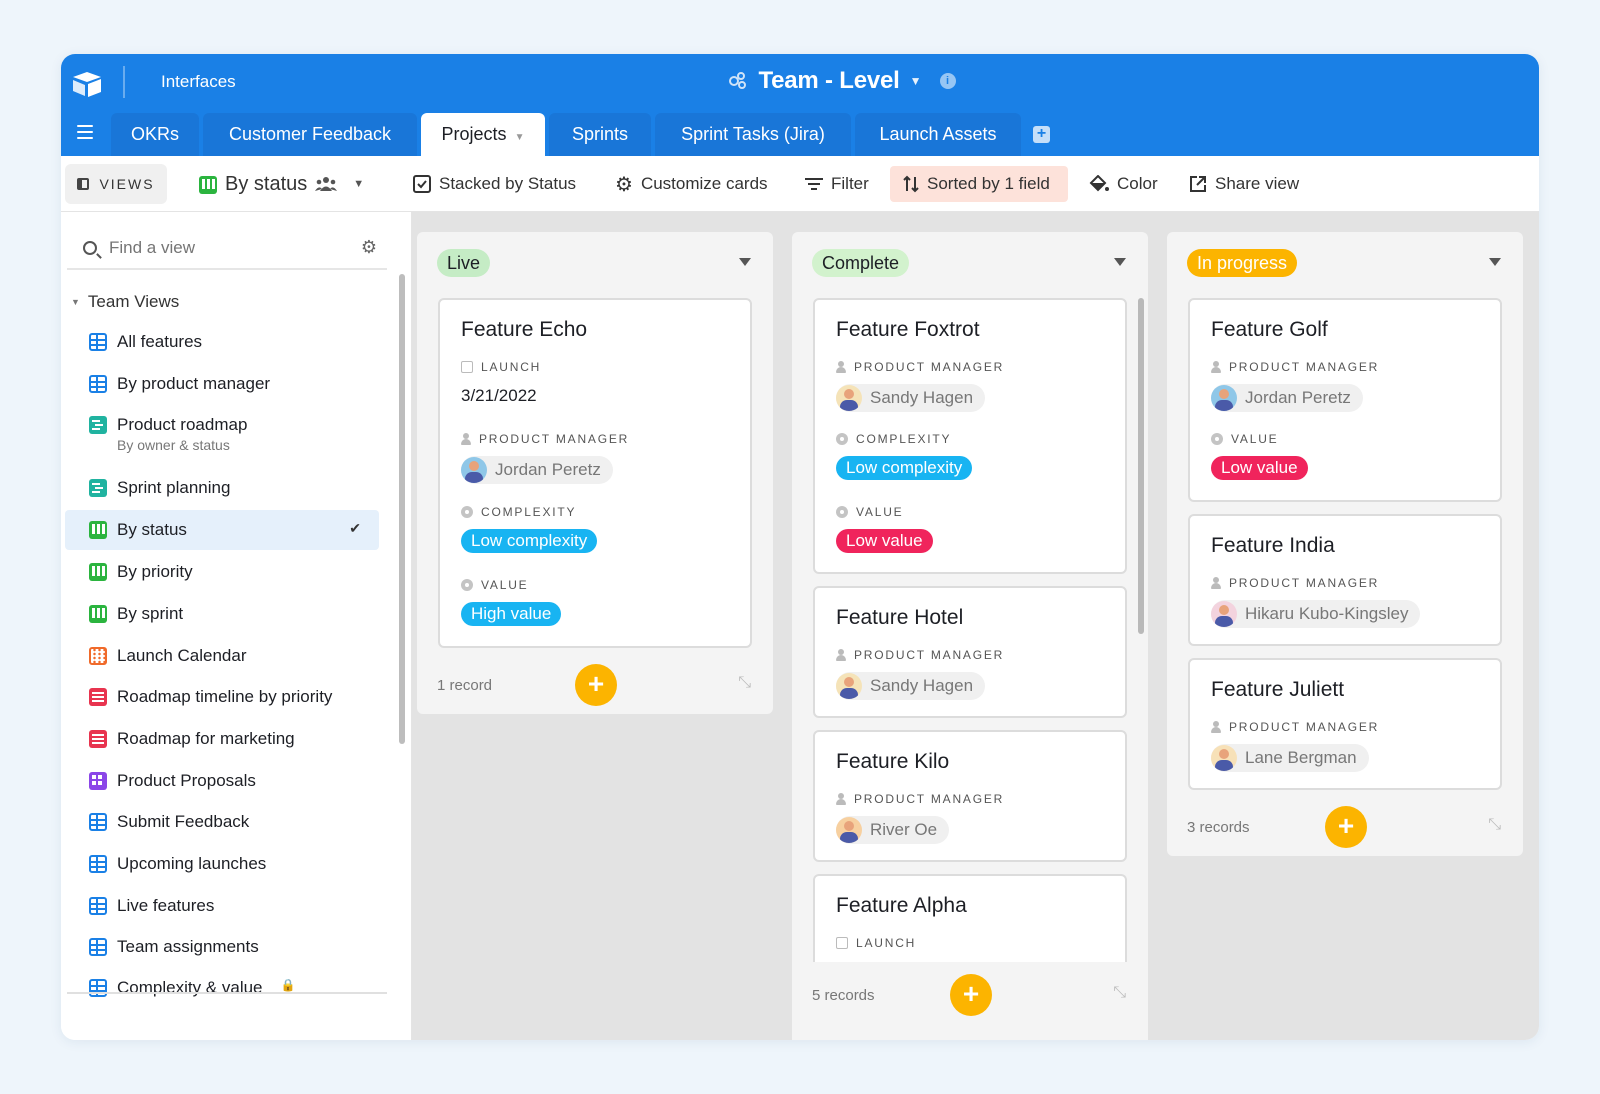 This screenshot has height=1094, width=1600. Describe the element at coordinates (1259, 468) in the screenshot. I see `value-tag: Low value` at that location.